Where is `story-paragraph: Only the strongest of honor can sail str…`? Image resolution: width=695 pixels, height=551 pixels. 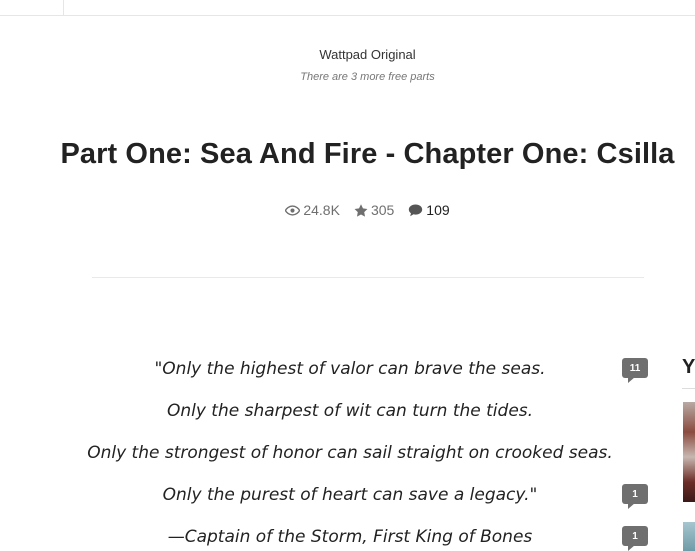 story-paragraph: Only the strongest of honor can sail str… is located at coordinates (350, 453).